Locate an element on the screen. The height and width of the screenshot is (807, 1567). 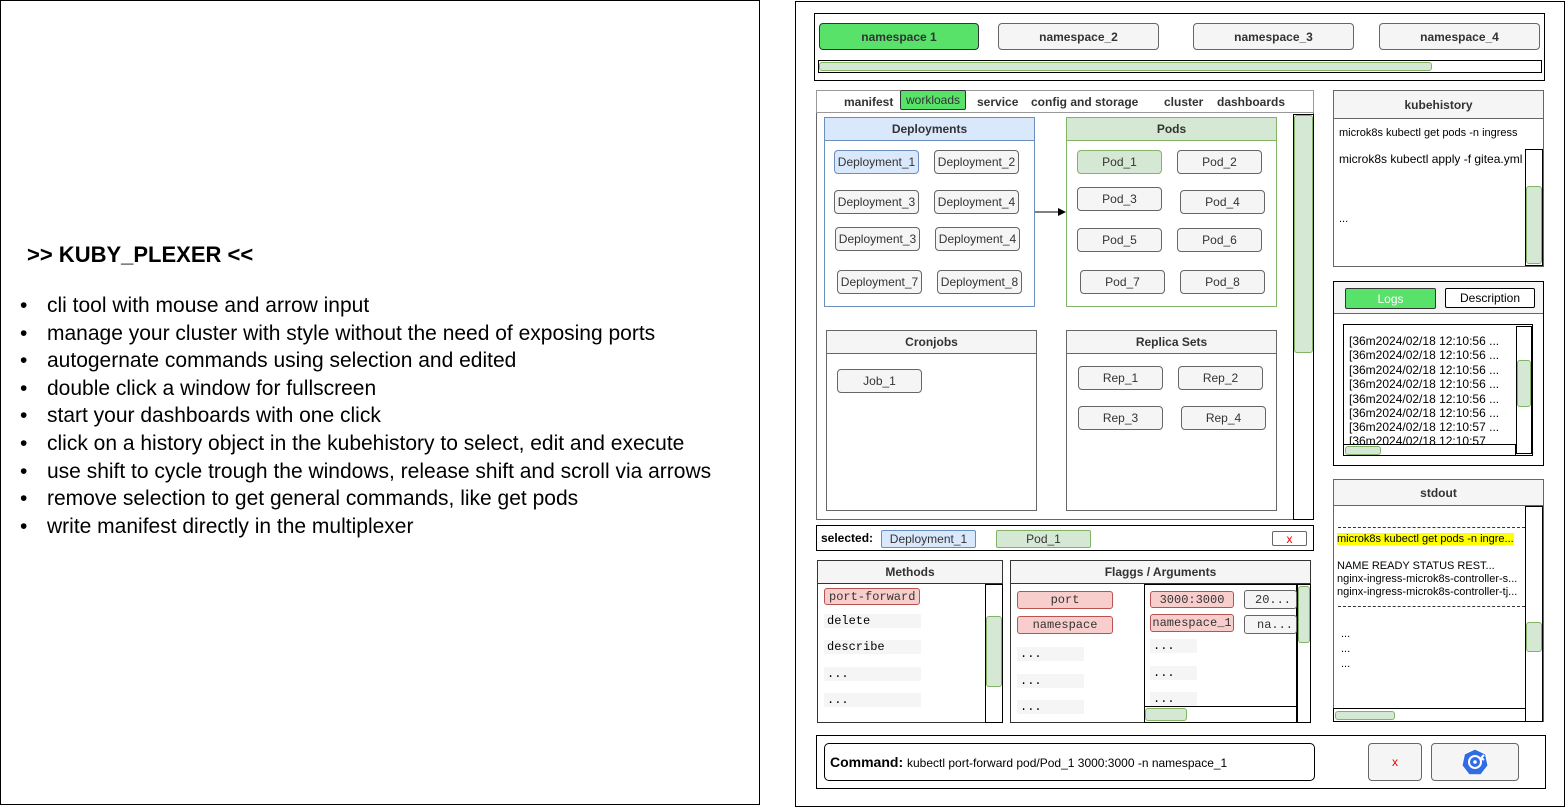
flag-value-item: 3000:3000 is located at coordinates (1192, 599).